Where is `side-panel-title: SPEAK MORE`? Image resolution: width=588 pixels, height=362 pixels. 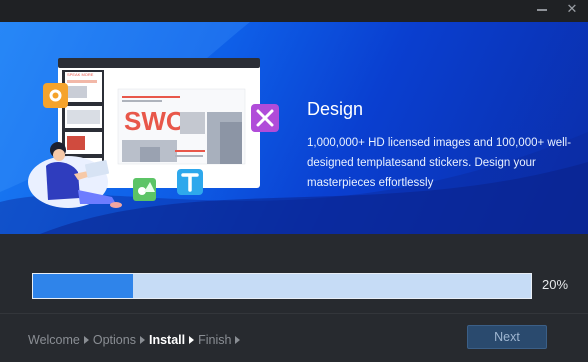 side-panel-title: SPEAK MORE is located at coordinates (80, 74).